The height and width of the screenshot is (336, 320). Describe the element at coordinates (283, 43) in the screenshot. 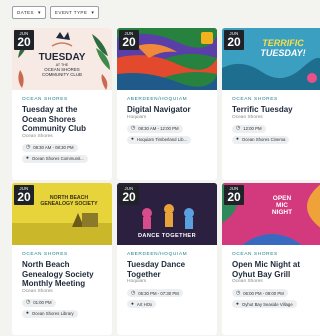

I see `image-title: TERRIFIC` at that location.